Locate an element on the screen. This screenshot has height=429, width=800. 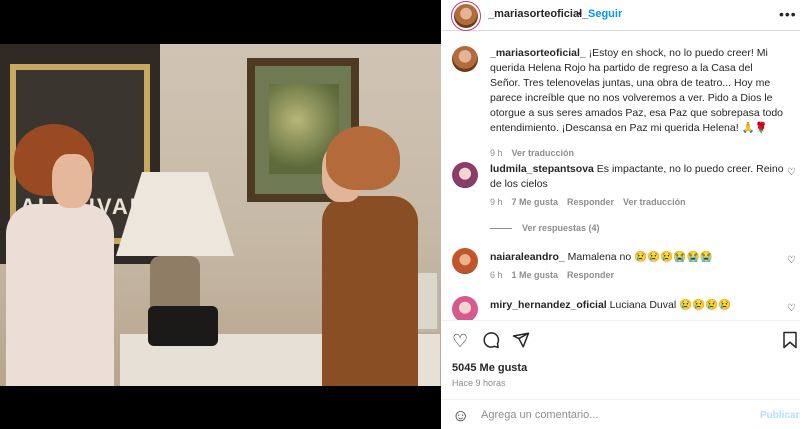
comment-text: naiaraleandro_ Mamalena no 😢😢😢😭😭😭 is located at coordinates (601, 257).